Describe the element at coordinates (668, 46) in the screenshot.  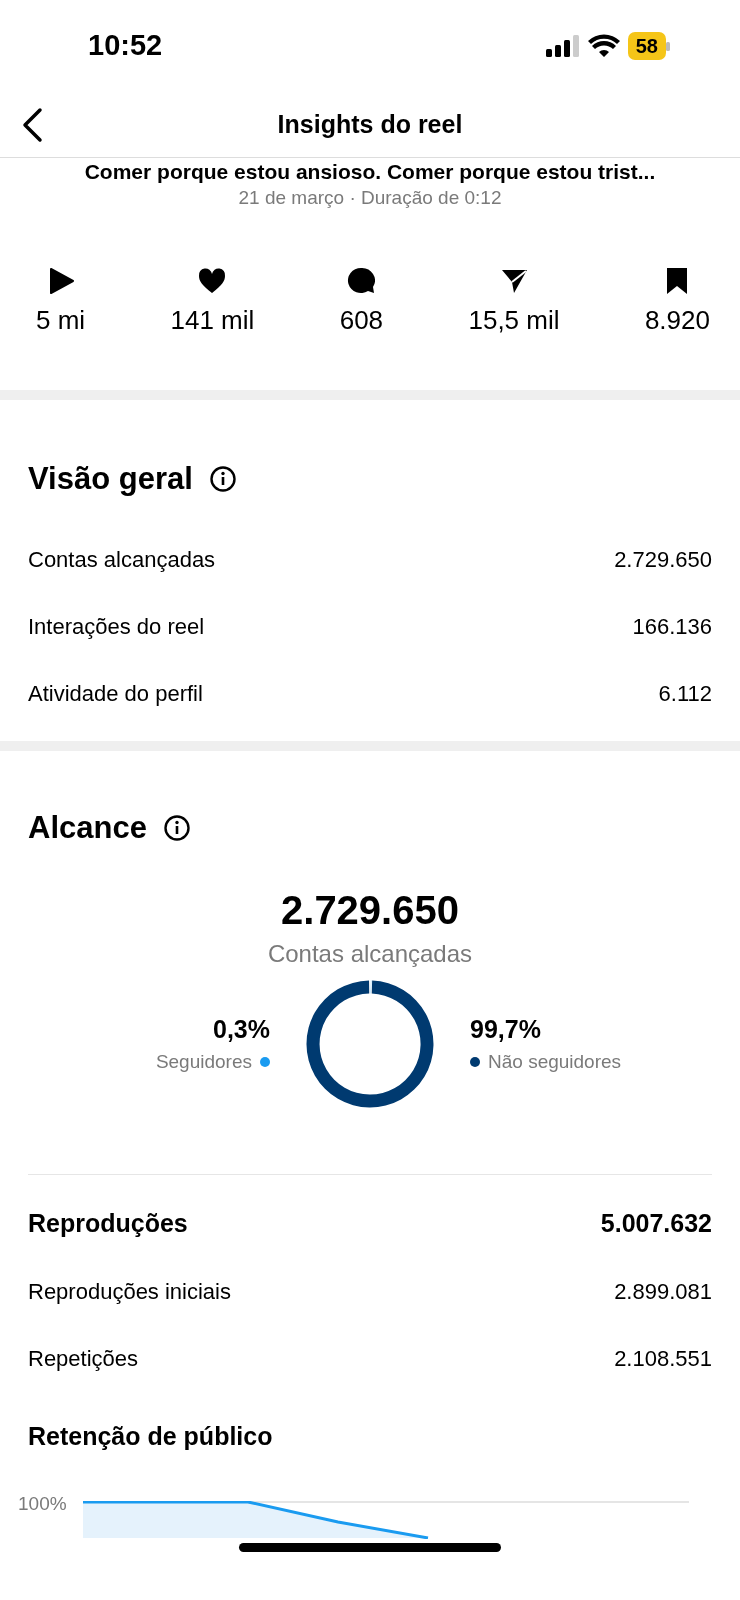
I see `battery-tip-icon` at that location.